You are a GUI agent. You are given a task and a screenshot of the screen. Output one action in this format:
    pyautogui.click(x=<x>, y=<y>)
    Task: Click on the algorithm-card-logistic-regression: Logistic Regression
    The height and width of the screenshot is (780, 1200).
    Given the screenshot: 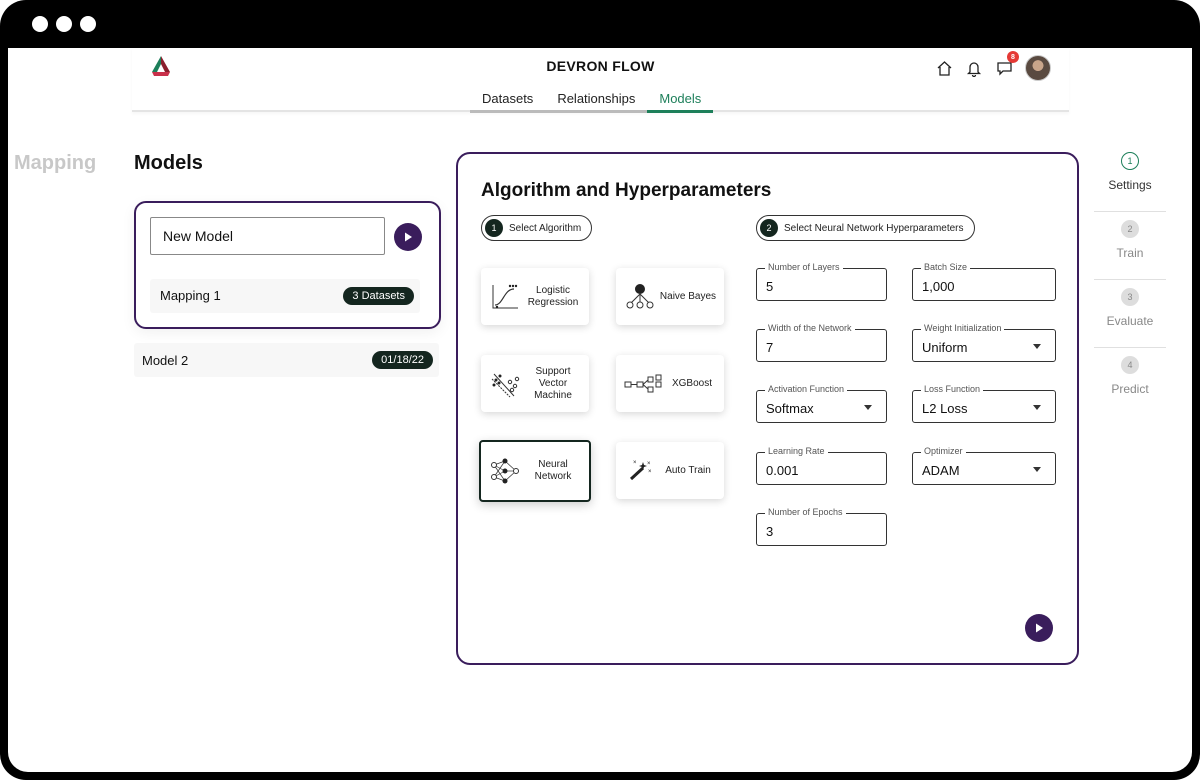 What is the action you would take?
    pyautogui.click(x=535, y=296)
    